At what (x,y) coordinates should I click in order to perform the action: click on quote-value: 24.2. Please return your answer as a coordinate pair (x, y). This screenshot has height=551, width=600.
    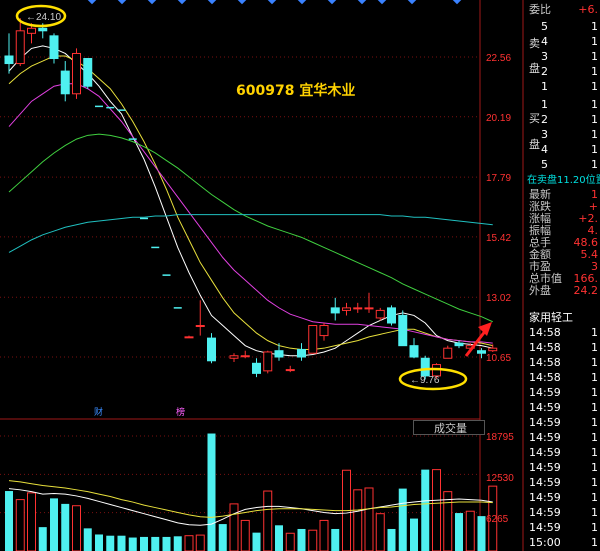
    Looking at the image, I should click on (586, 290).